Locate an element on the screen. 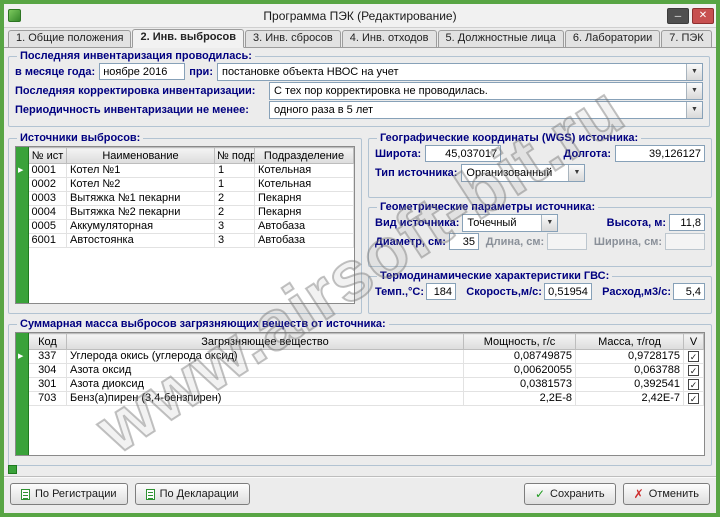  registration-document-icon is located at coordinates (25, 494).